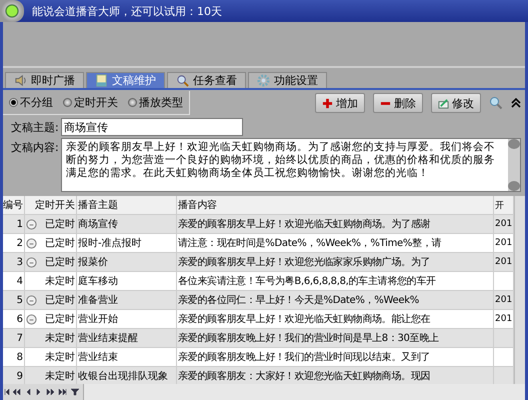 Image resolution: width=528 pixels, height=400 pixels. What do you see at coordinates (287, 80) in the screenshot?
I see `tab: 功能设置` at bounding box center [287, 80].